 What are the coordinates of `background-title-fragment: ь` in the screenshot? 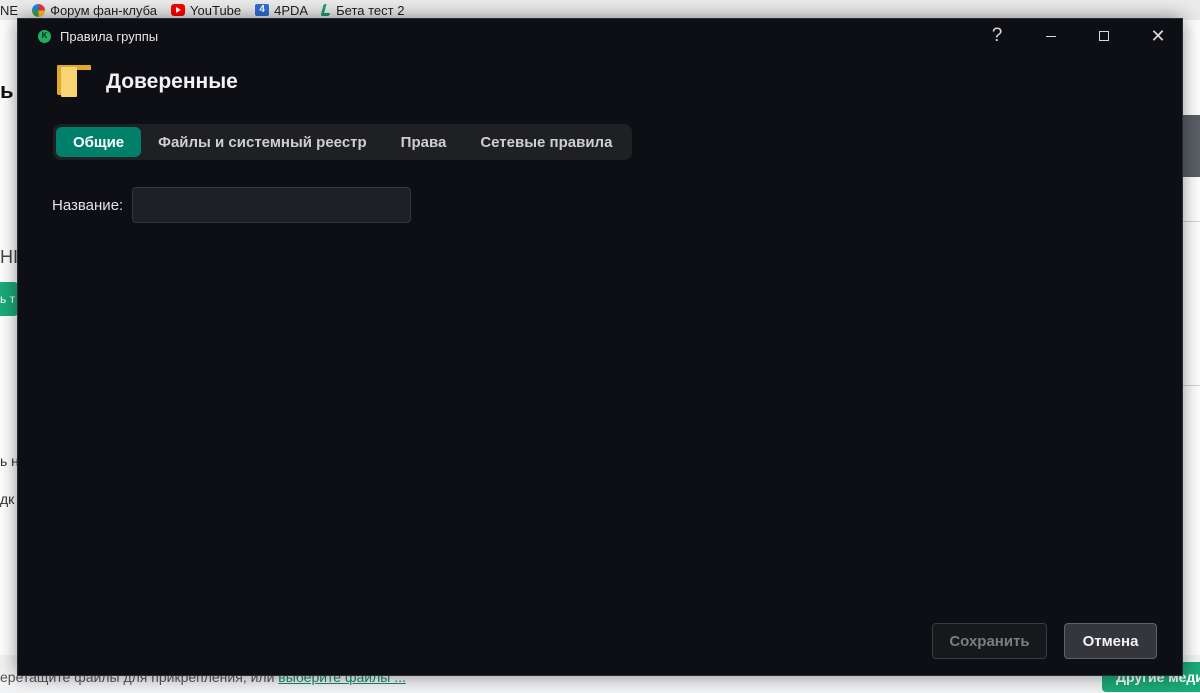 It's located at (7, 90).